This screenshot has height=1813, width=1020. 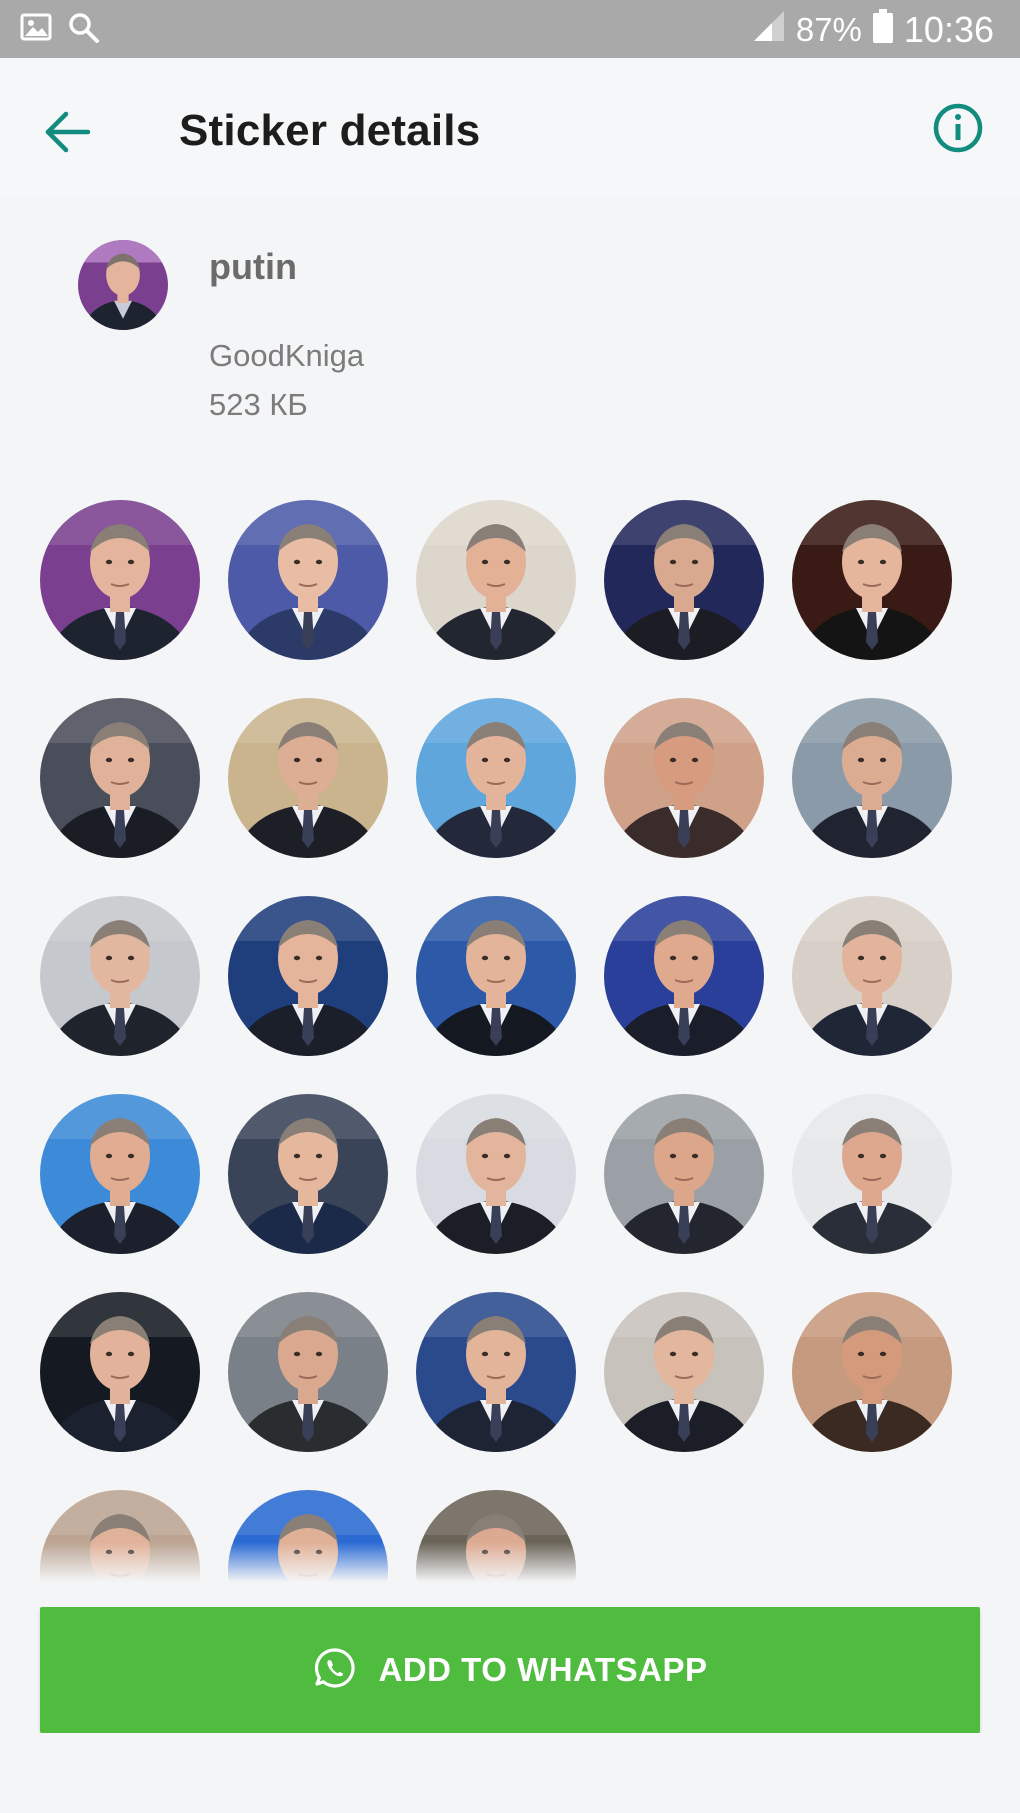 I want to click on gallery-icon, so click(x=36, y=29).